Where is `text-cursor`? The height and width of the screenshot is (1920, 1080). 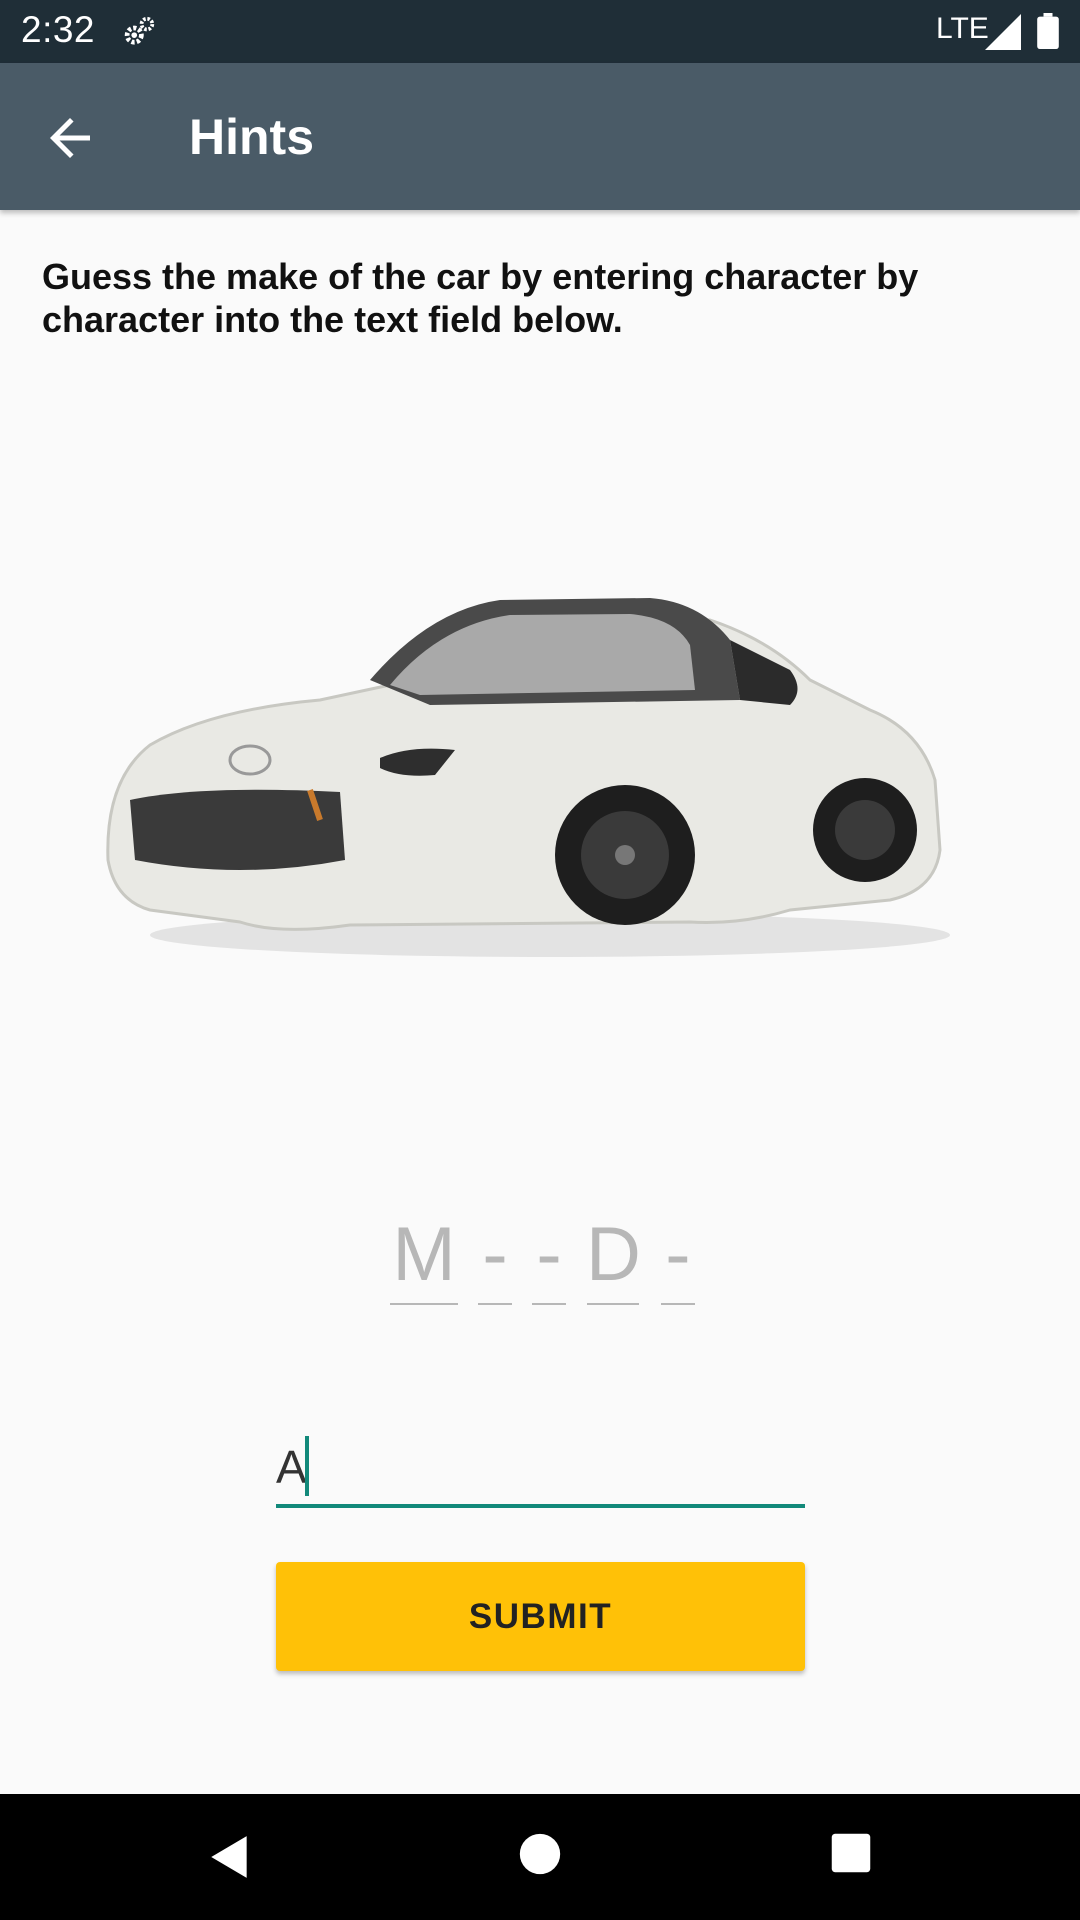
text-cursor is located at coordinates (307, 1466).